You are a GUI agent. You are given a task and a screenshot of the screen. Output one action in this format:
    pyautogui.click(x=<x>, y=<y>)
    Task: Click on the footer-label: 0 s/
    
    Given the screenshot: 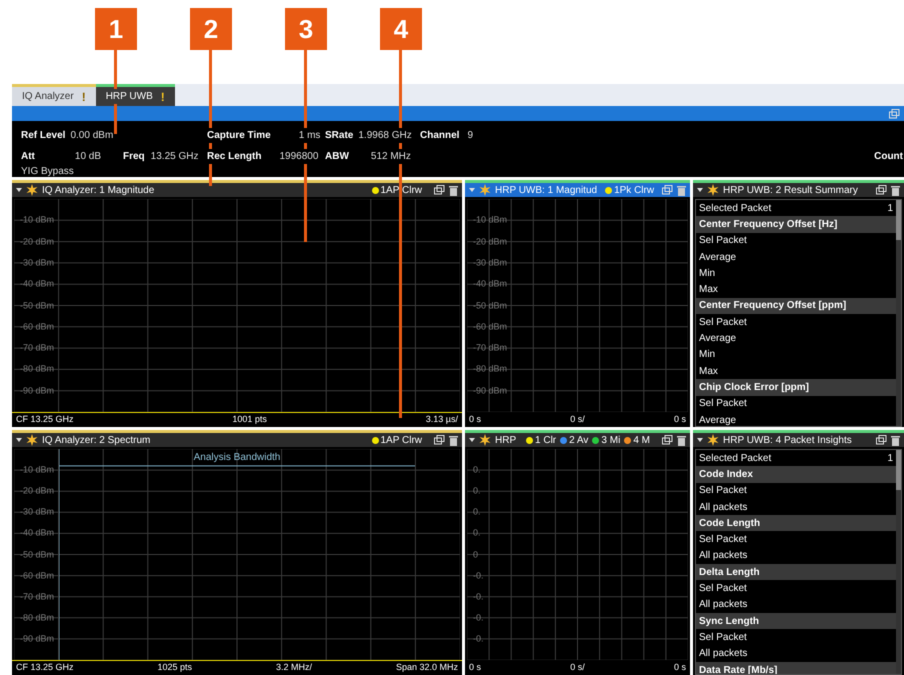 What is the action you would take?
    pyautogui.click(x=577, y=419)
    